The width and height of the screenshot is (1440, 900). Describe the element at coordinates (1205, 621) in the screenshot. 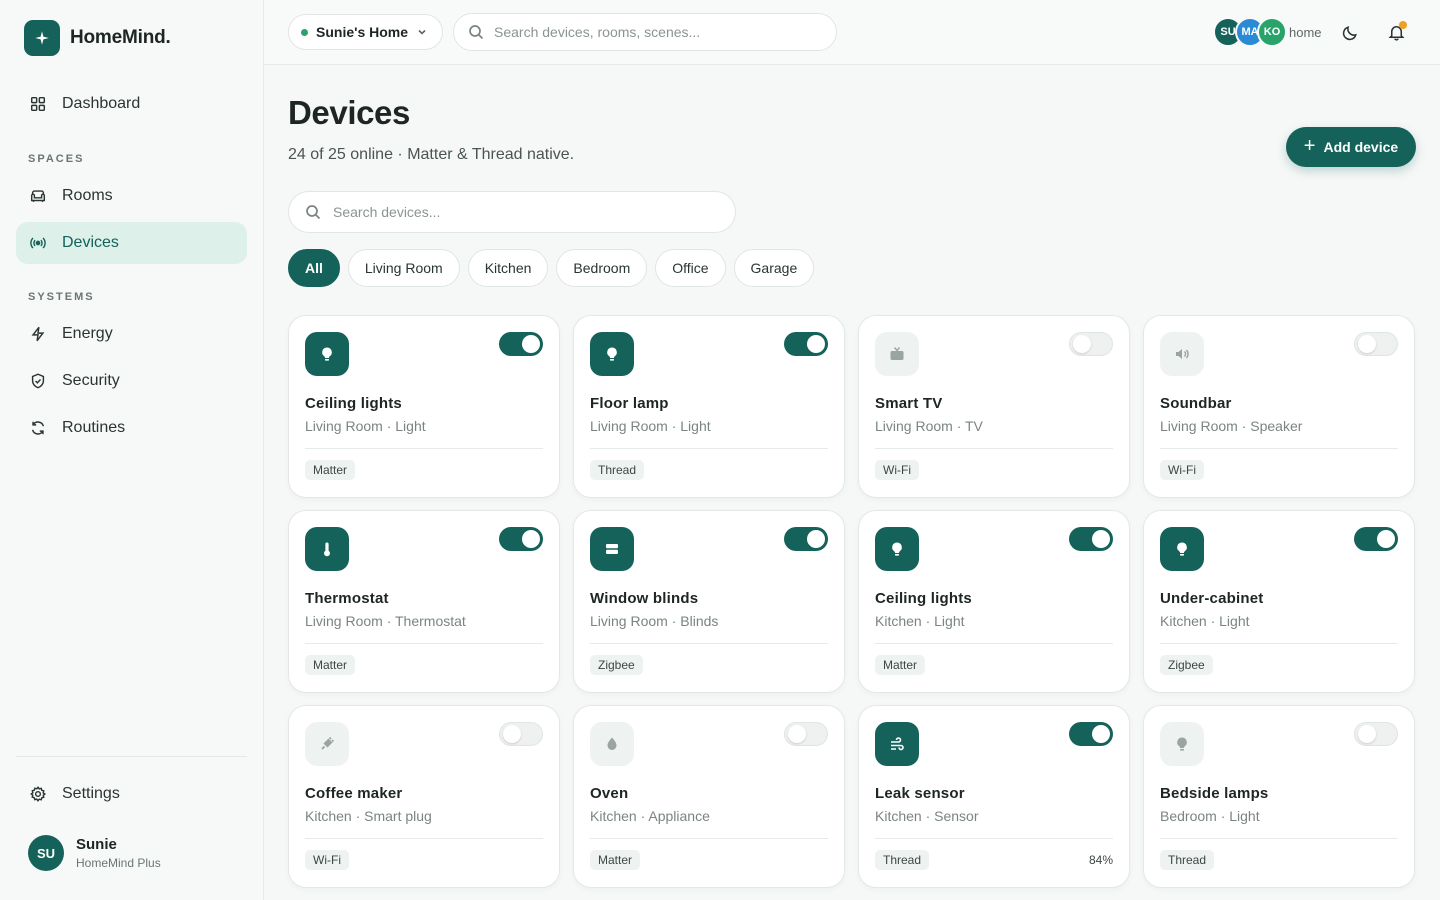

I see `device-meta: Kitchen · Light` at that location.